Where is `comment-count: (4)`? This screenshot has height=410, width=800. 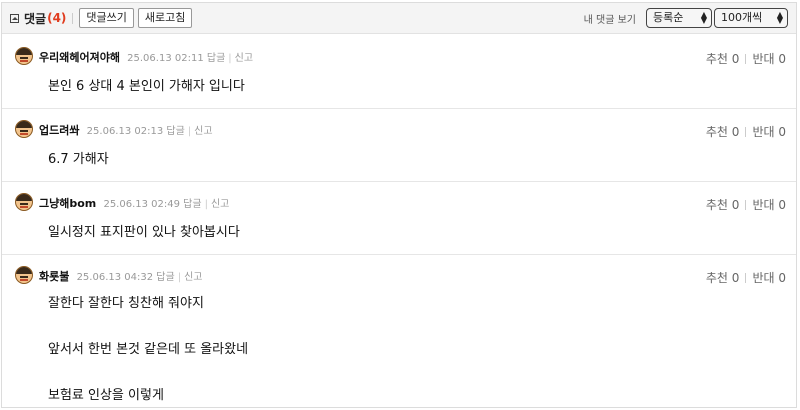
comment-count: (4) is located at coordinates (57, 18).